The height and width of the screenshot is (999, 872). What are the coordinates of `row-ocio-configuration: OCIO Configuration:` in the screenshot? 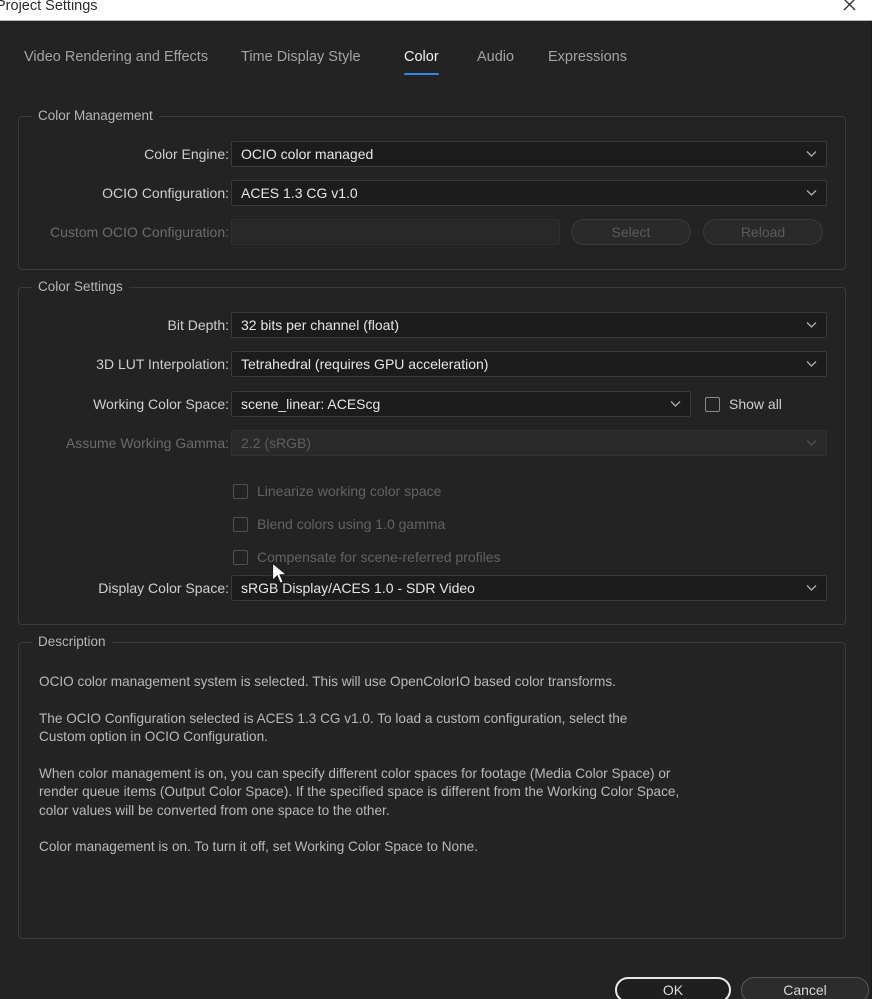 It's located at (124, 193).